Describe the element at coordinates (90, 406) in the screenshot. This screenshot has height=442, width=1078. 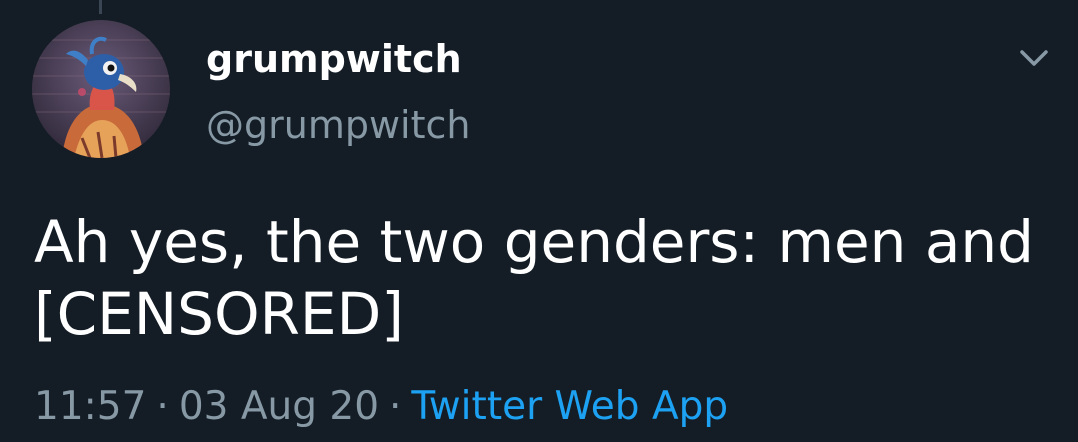
I see `tweet-time: 11:57` at that location.